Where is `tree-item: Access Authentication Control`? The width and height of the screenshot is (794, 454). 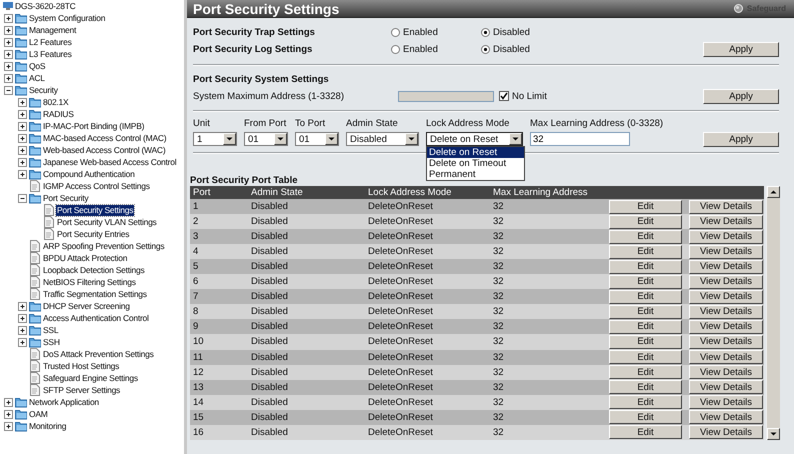 tree-item: Access Authentication Control is located at coordinates (96, 318).